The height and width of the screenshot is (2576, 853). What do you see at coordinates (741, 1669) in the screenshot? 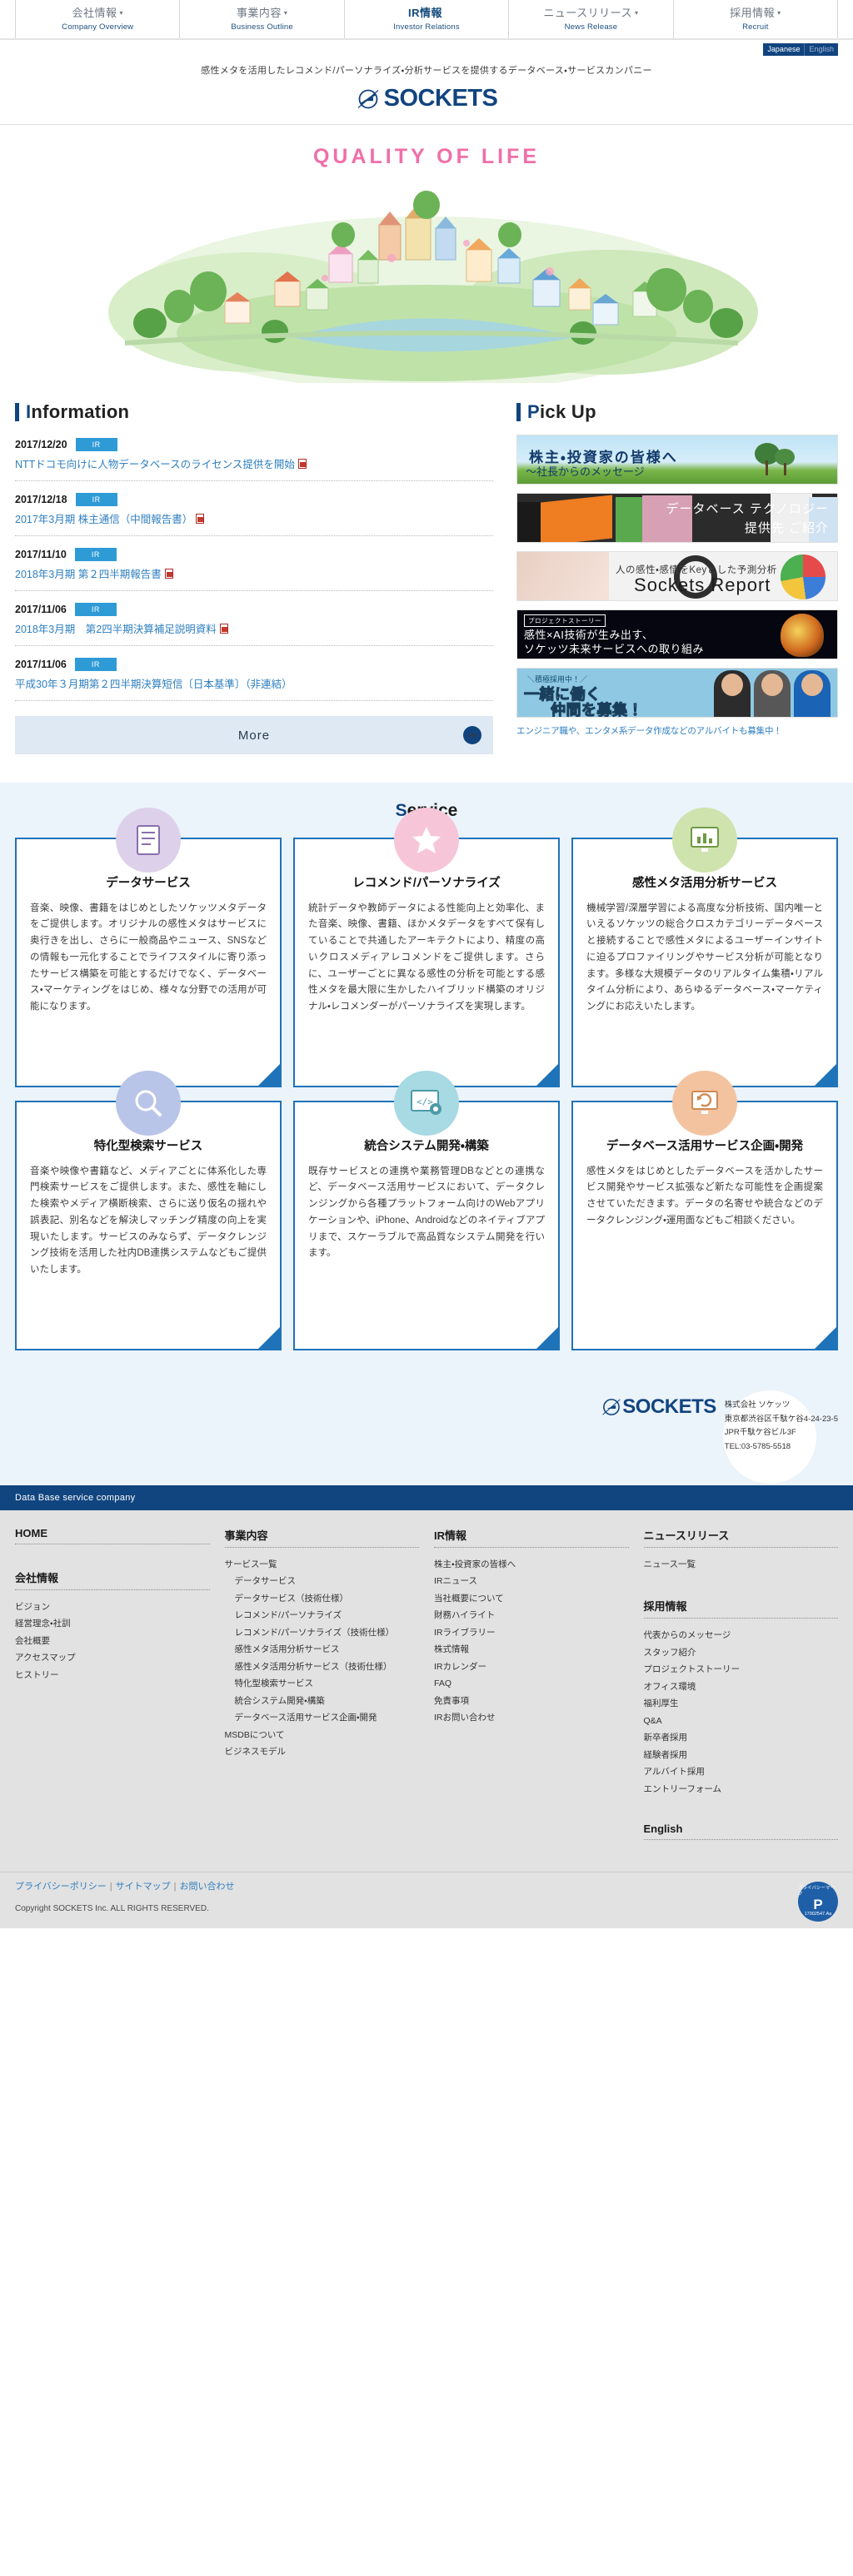
I see `footer-link: プロジェクトストーリー` at bounding box center [741, 1669].